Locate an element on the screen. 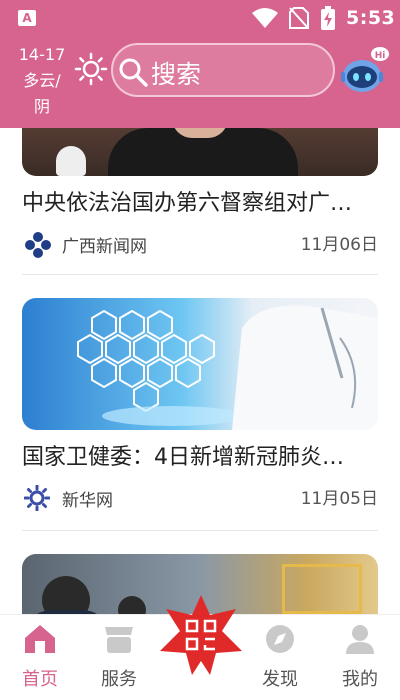  home-icon is located at coordinates (40, 639).